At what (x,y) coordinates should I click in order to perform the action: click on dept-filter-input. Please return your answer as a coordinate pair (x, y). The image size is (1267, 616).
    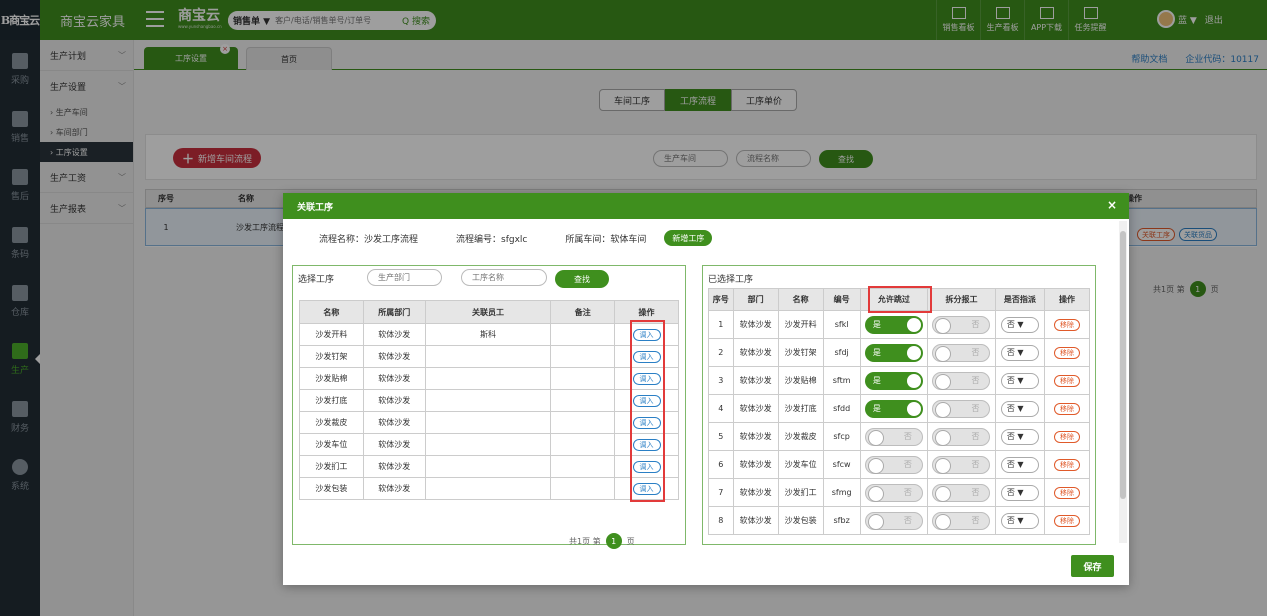
    Looking at the image, I should click on (404, 277).